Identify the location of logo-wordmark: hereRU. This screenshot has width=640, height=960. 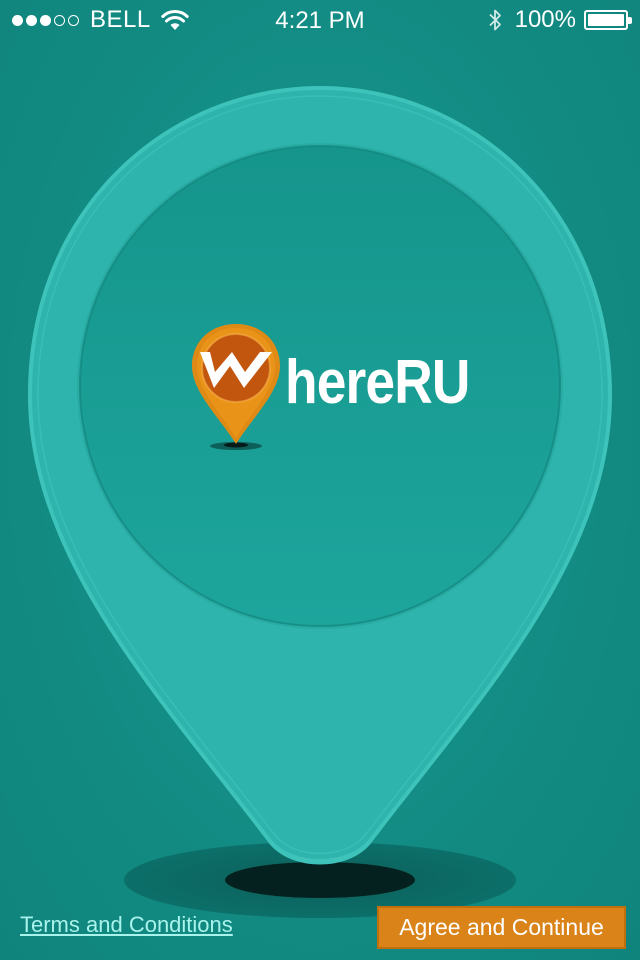
(377, 382).